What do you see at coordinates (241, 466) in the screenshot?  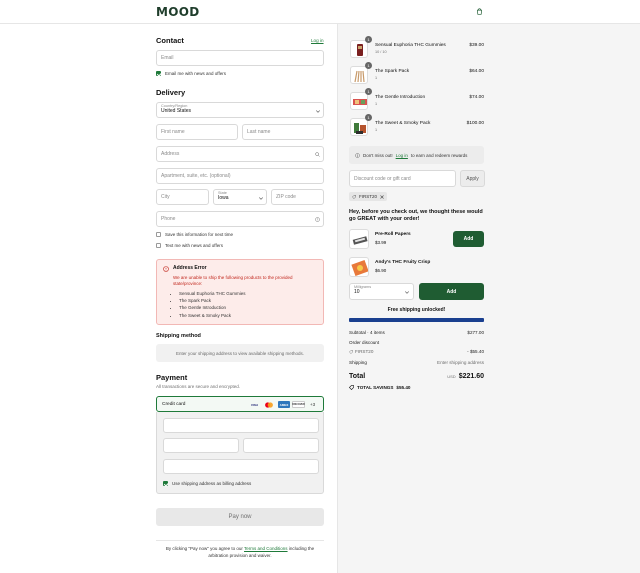 I see `name-on-card-field` at bounding box center [241, 466].